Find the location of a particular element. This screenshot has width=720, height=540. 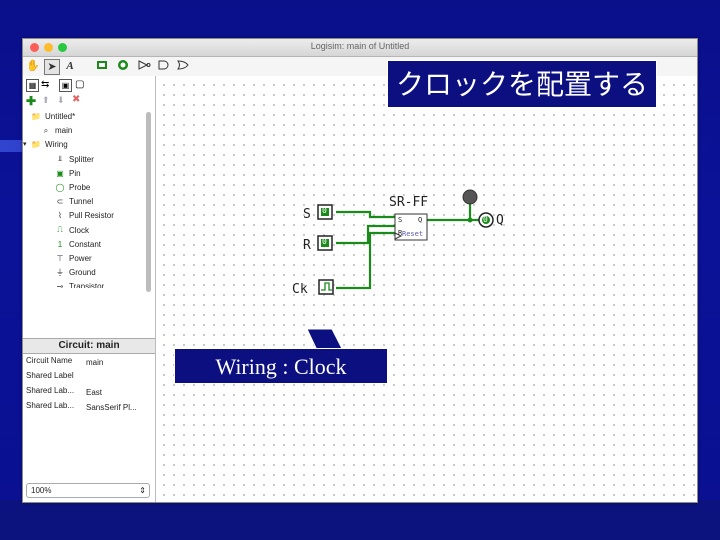

tree-item-tunnel: ⊂ Tunnel is located at coordinates (74, 202).